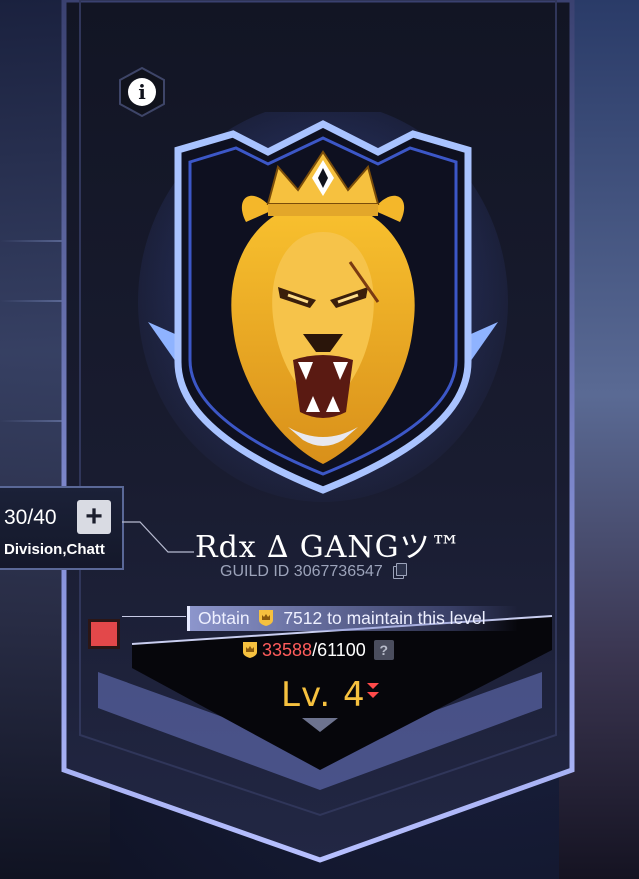  I want to click on plus-icon: +, so click(94, 516).